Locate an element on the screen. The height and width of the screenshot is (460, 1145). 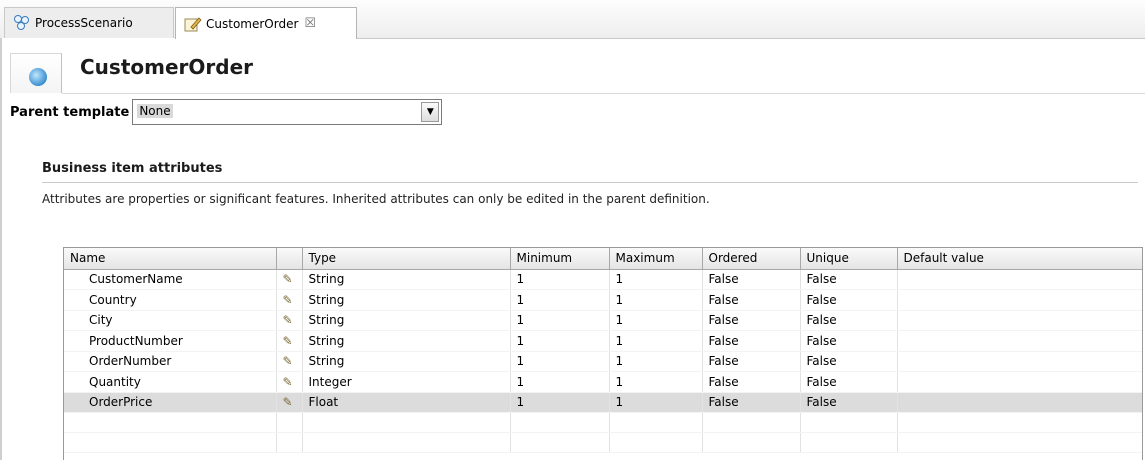
table-row: CustomerName ✎ String 1 1 False False is located at coordinates (603, 279).